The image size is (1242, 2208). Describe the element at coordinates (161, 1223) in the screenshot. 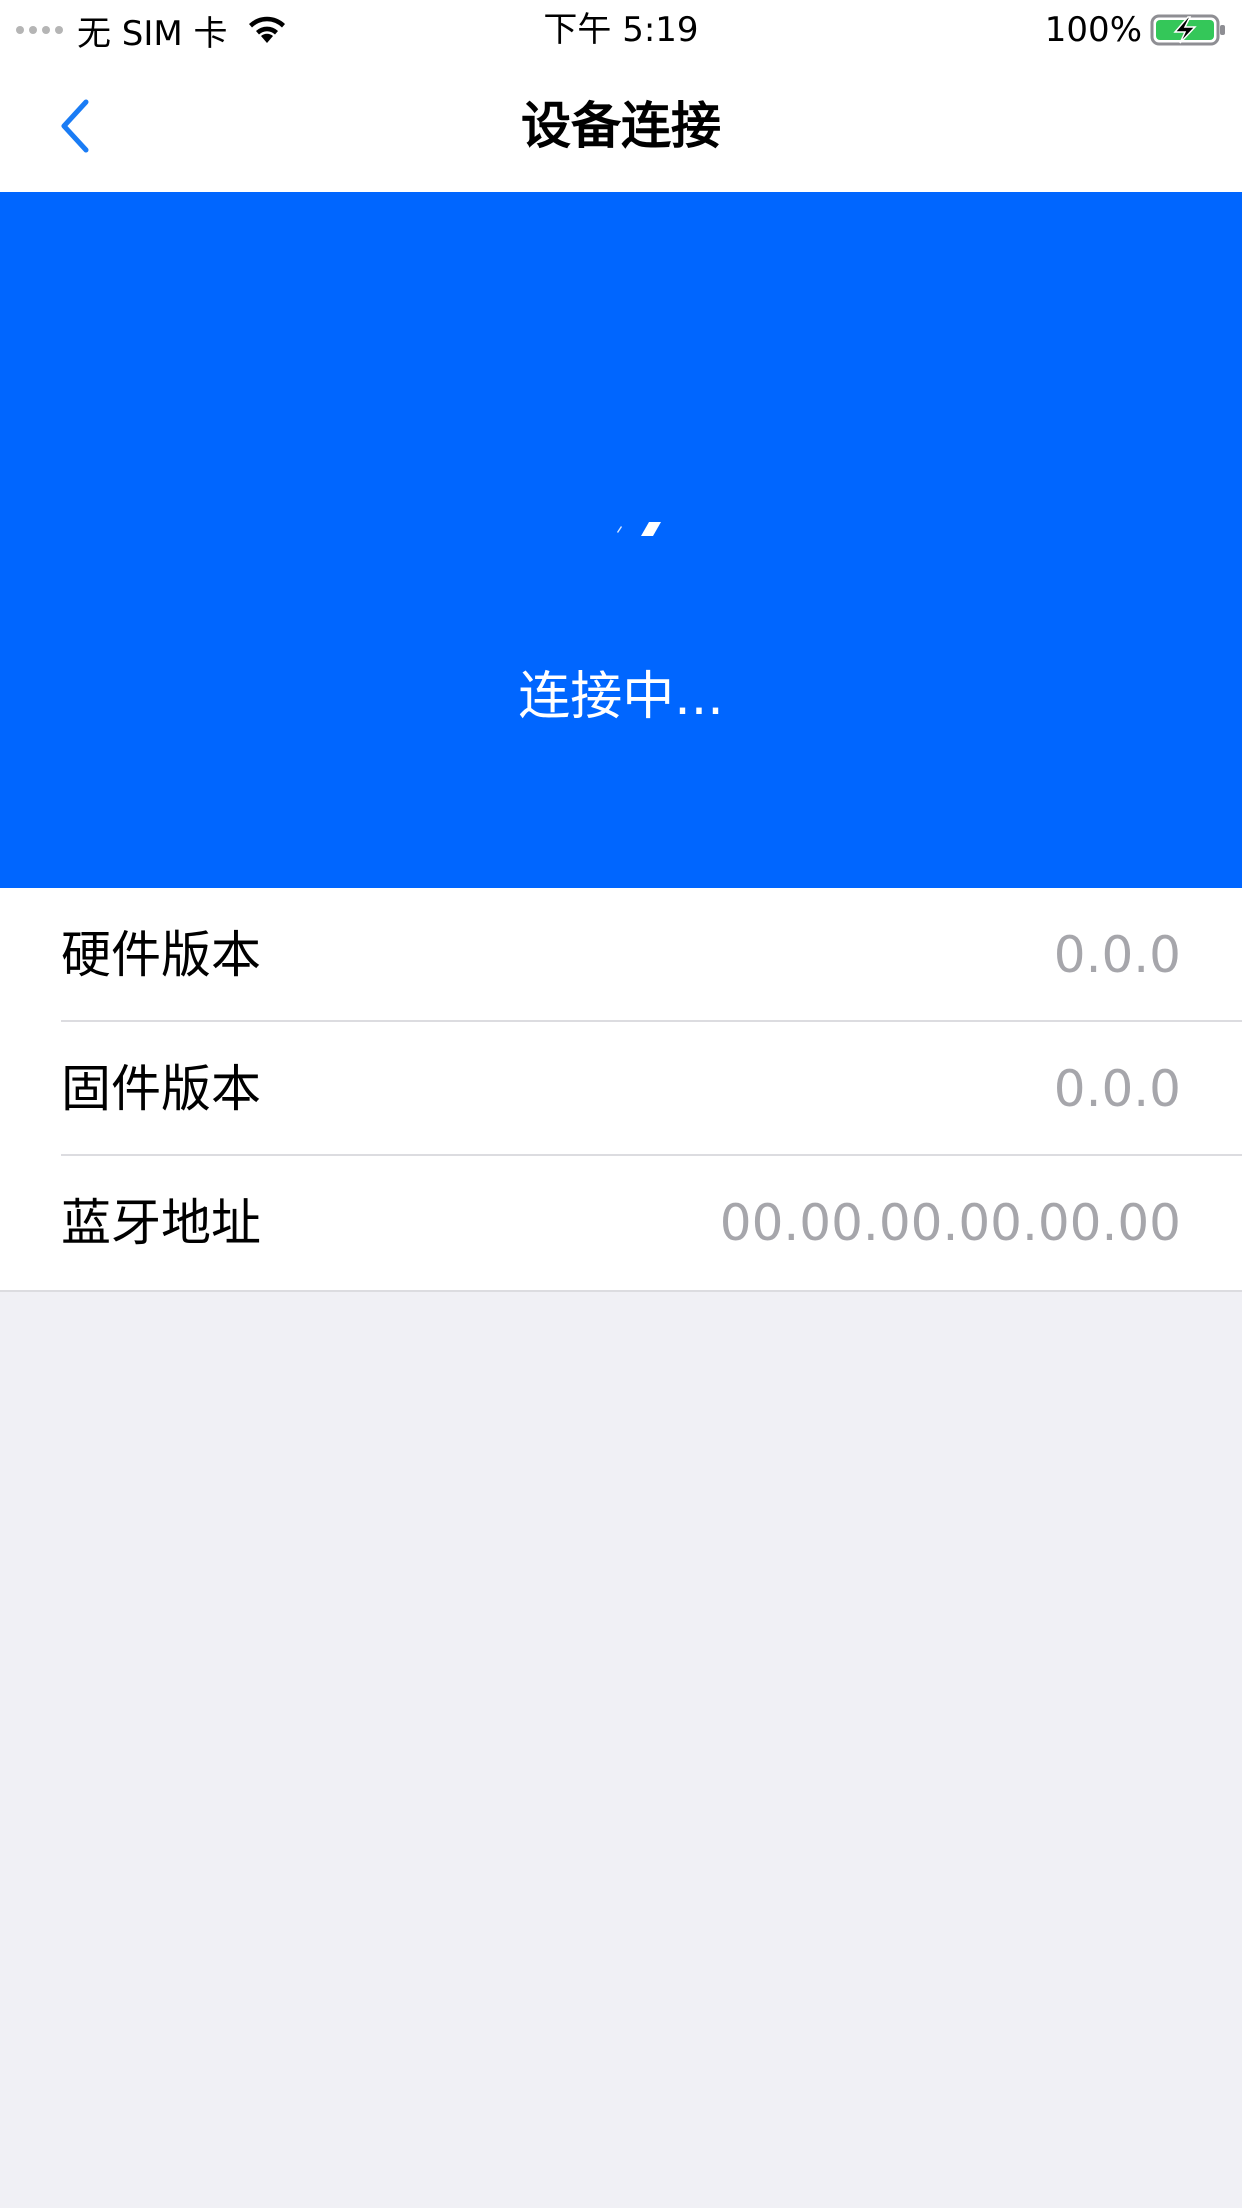

I see `bluetooth-address-label: 蓝牙地址` at that location.